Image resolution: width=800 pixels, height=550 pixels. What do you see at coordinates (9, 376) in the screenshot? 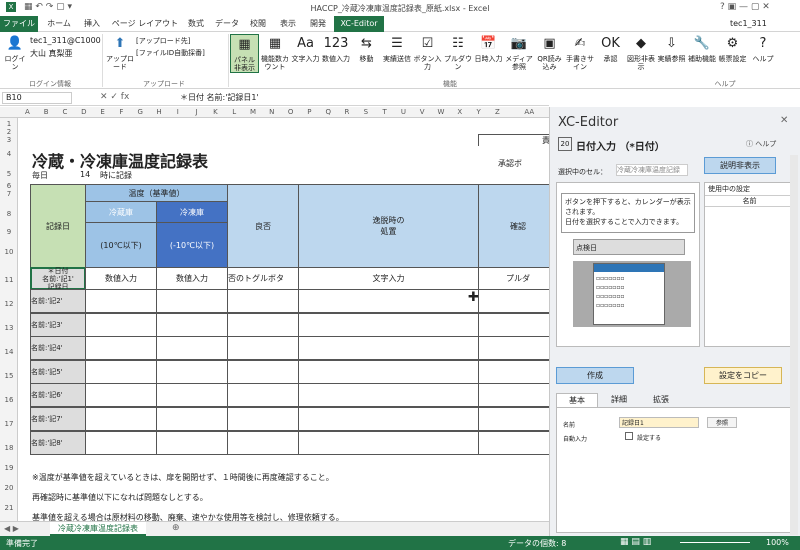
I see `row-header: 15` at bounding box center [9, 376].